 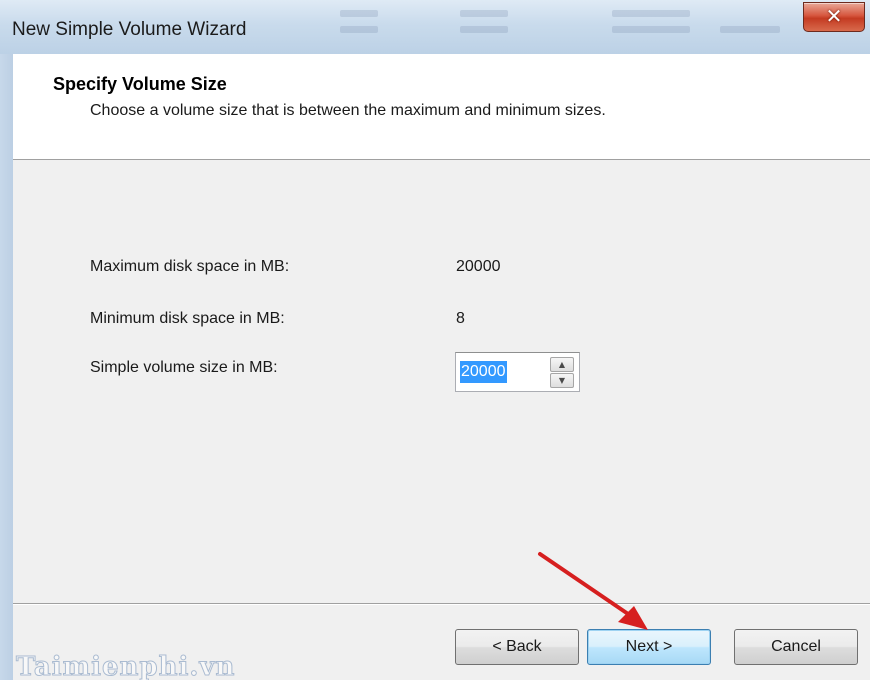 What do you see at coordinates (796, 647) in the screenshot?
I see `cancel-button: Cancel` at bounding box center [796, 647].